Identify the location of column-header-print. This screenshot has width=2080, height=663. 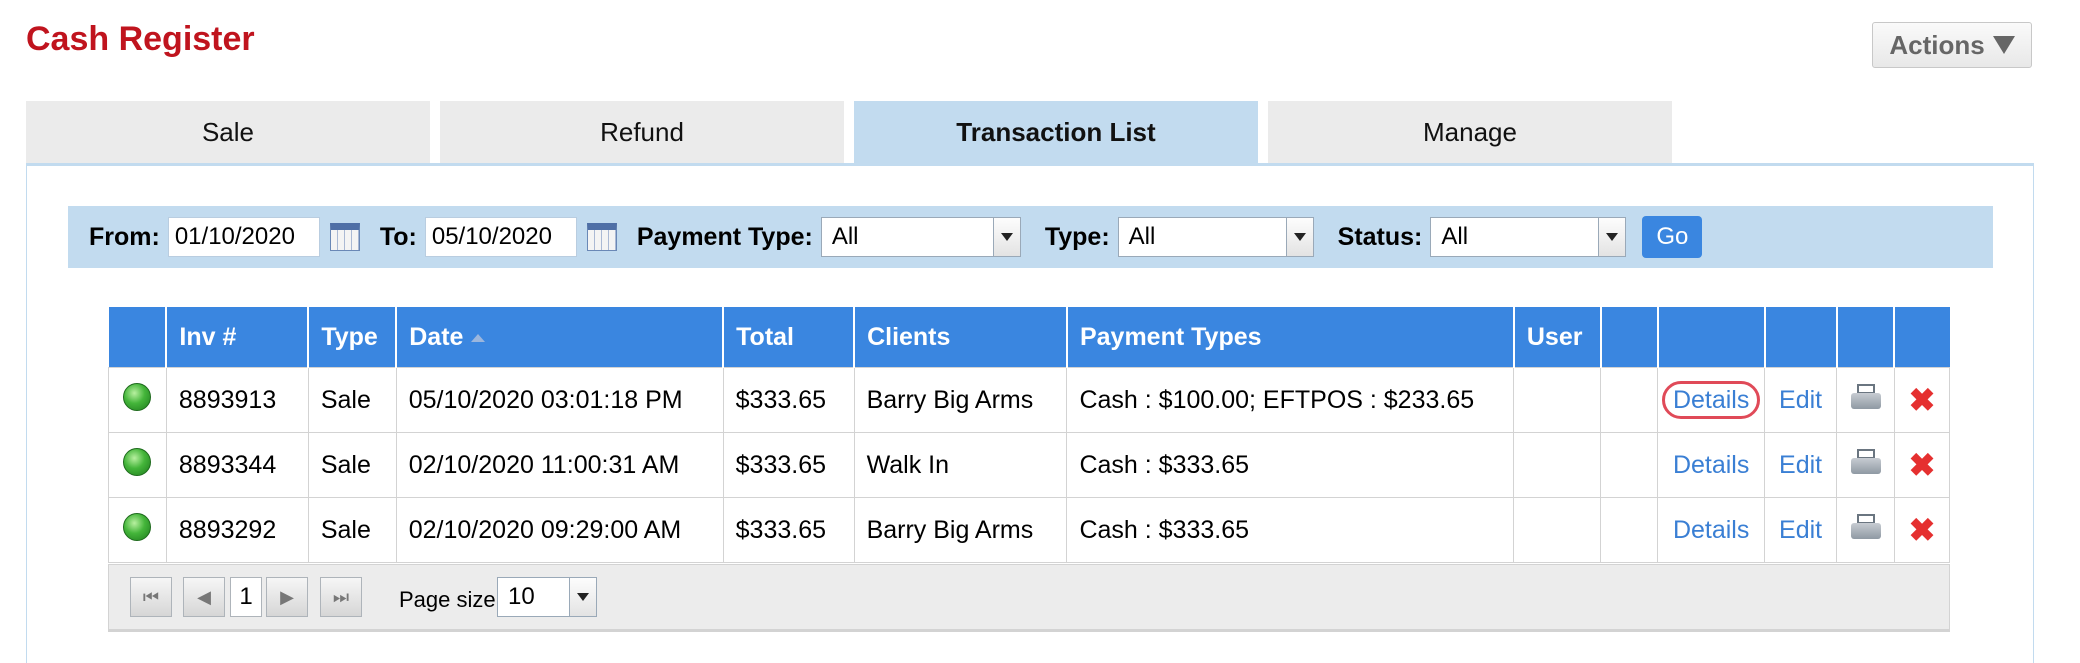
(1865, 337).